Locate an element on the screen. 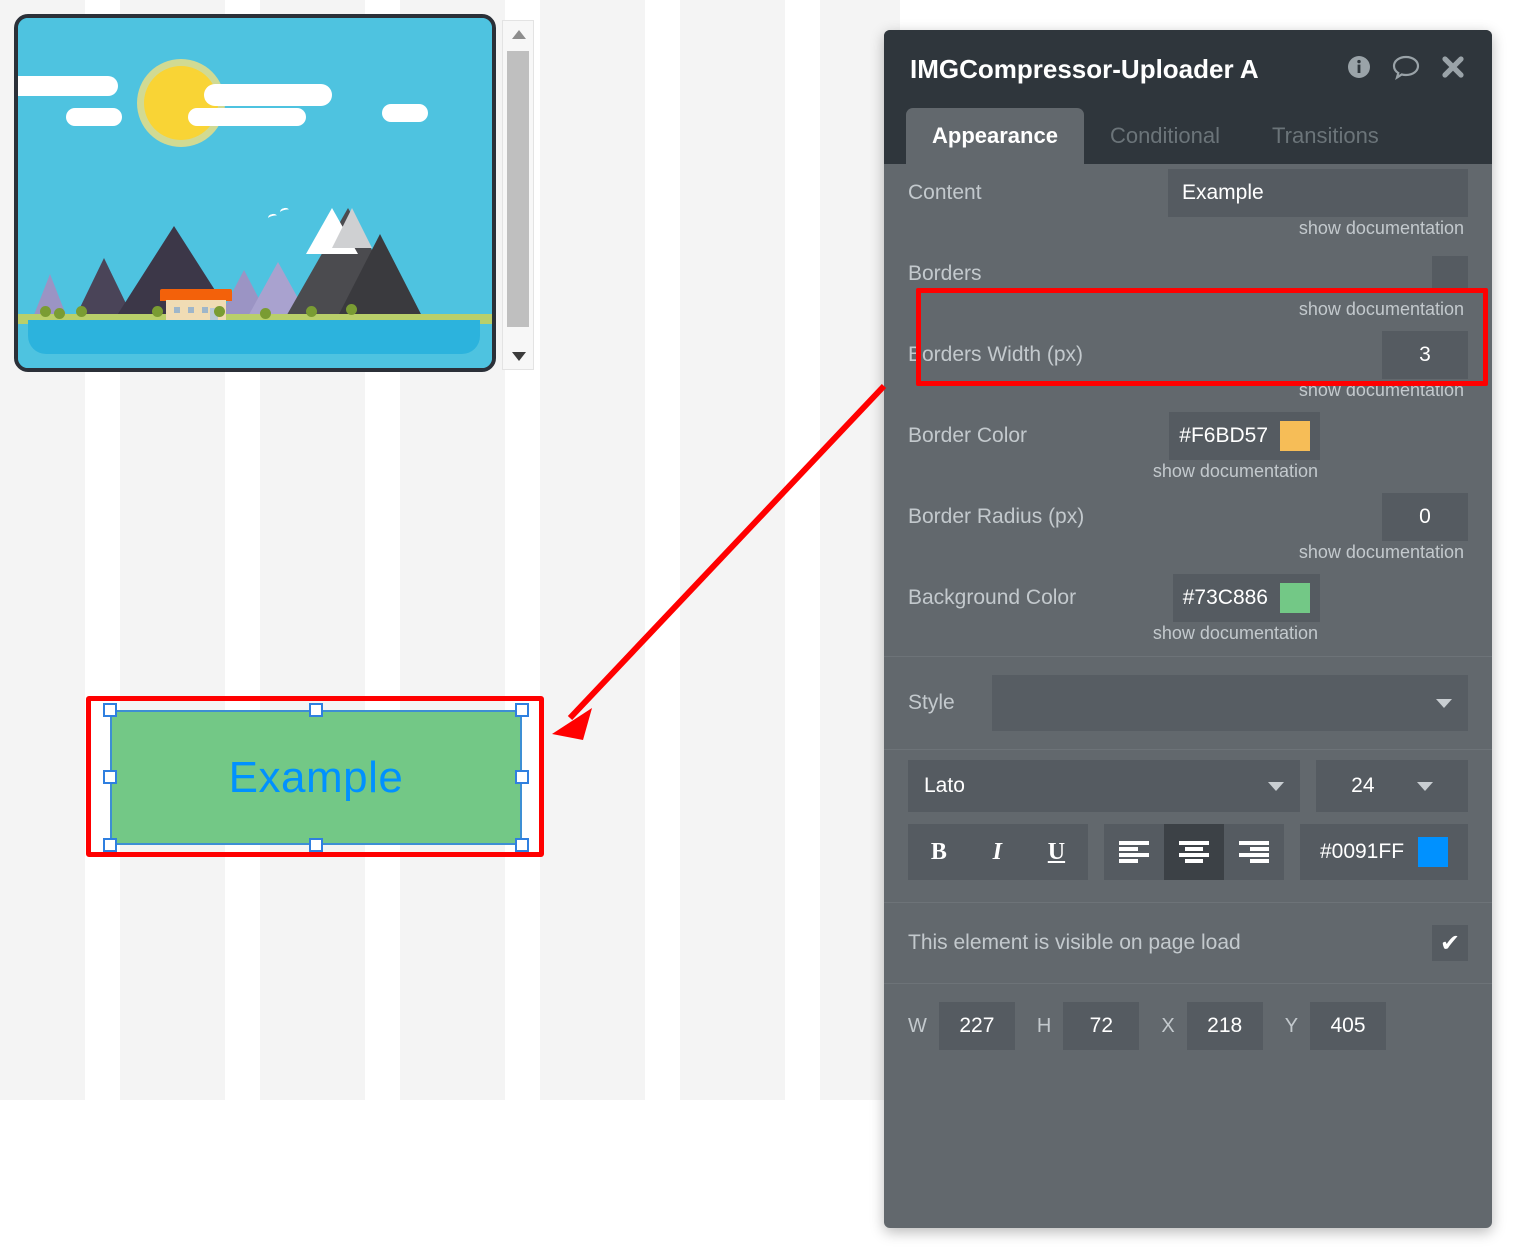  comment-icon is located at coordinates (1406, 69).